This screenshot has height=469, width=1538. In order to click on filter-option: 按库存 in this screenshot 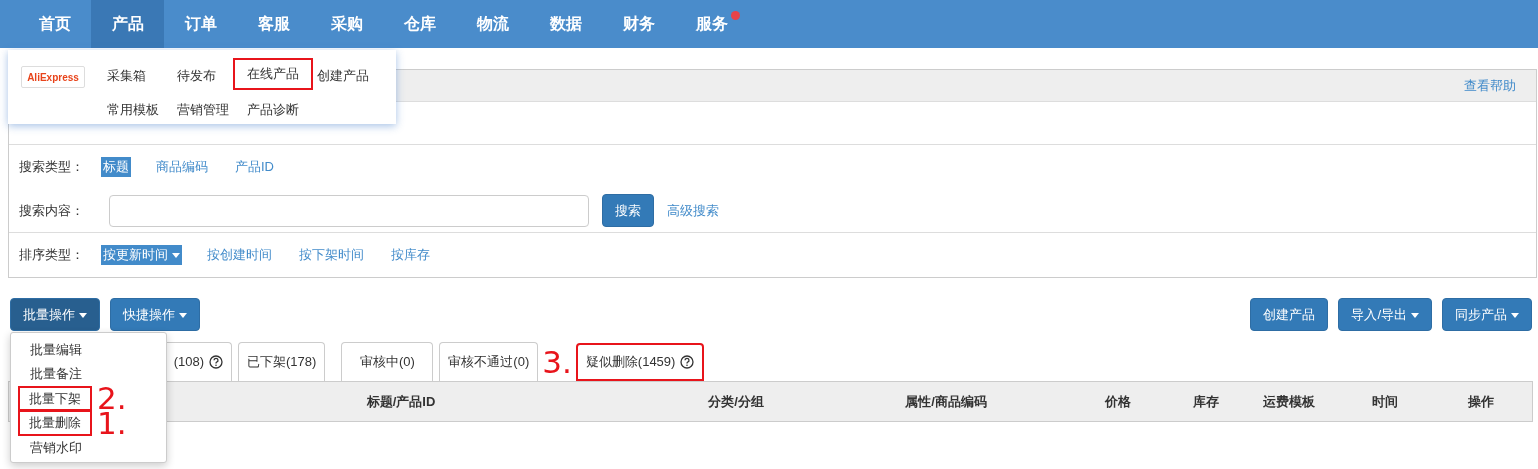, I will do `click(410, 255)`.